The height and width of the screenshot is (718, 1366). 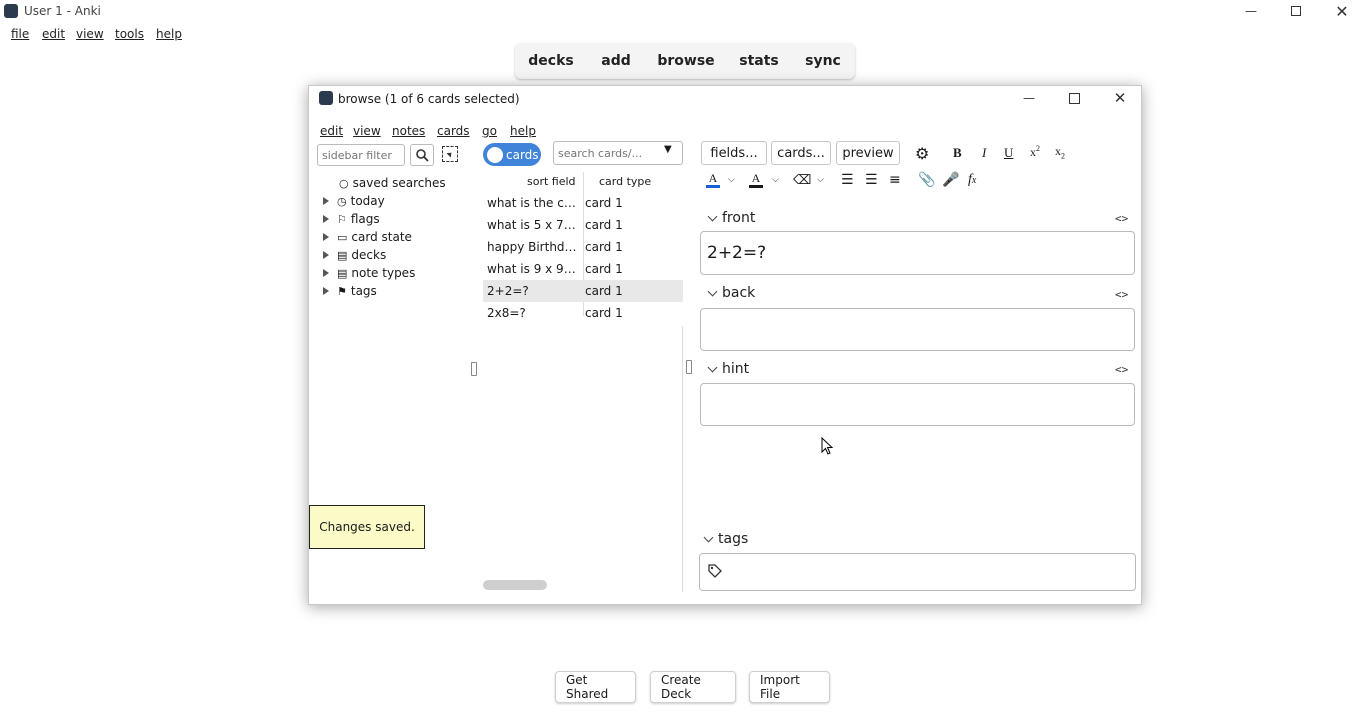 What do you see at coordinates (789, 687) in the screenshot?
I see `import-file-button: Import File` at bounding box center [789, 687].